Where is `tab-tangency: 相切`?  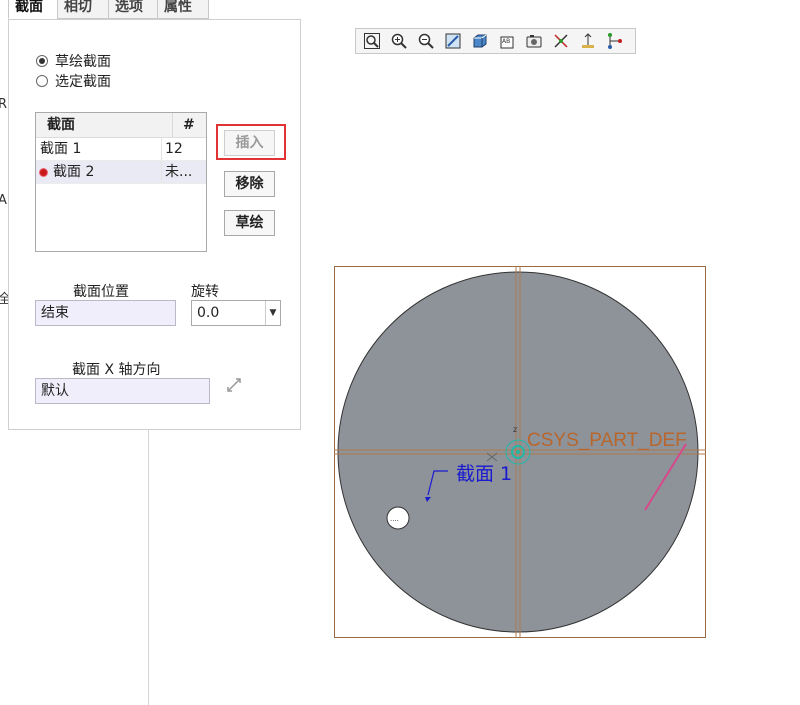
tab-tangency: 相切 is located at coordinates (83, 9).